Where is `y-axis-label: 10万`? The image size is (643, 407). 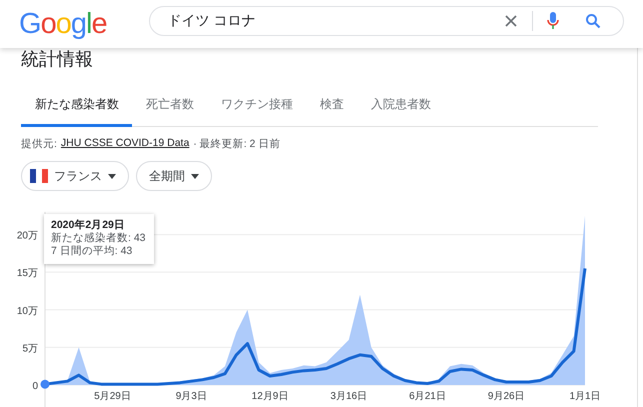 y-axis-label: 10万 is located at coordinates (27, 311).